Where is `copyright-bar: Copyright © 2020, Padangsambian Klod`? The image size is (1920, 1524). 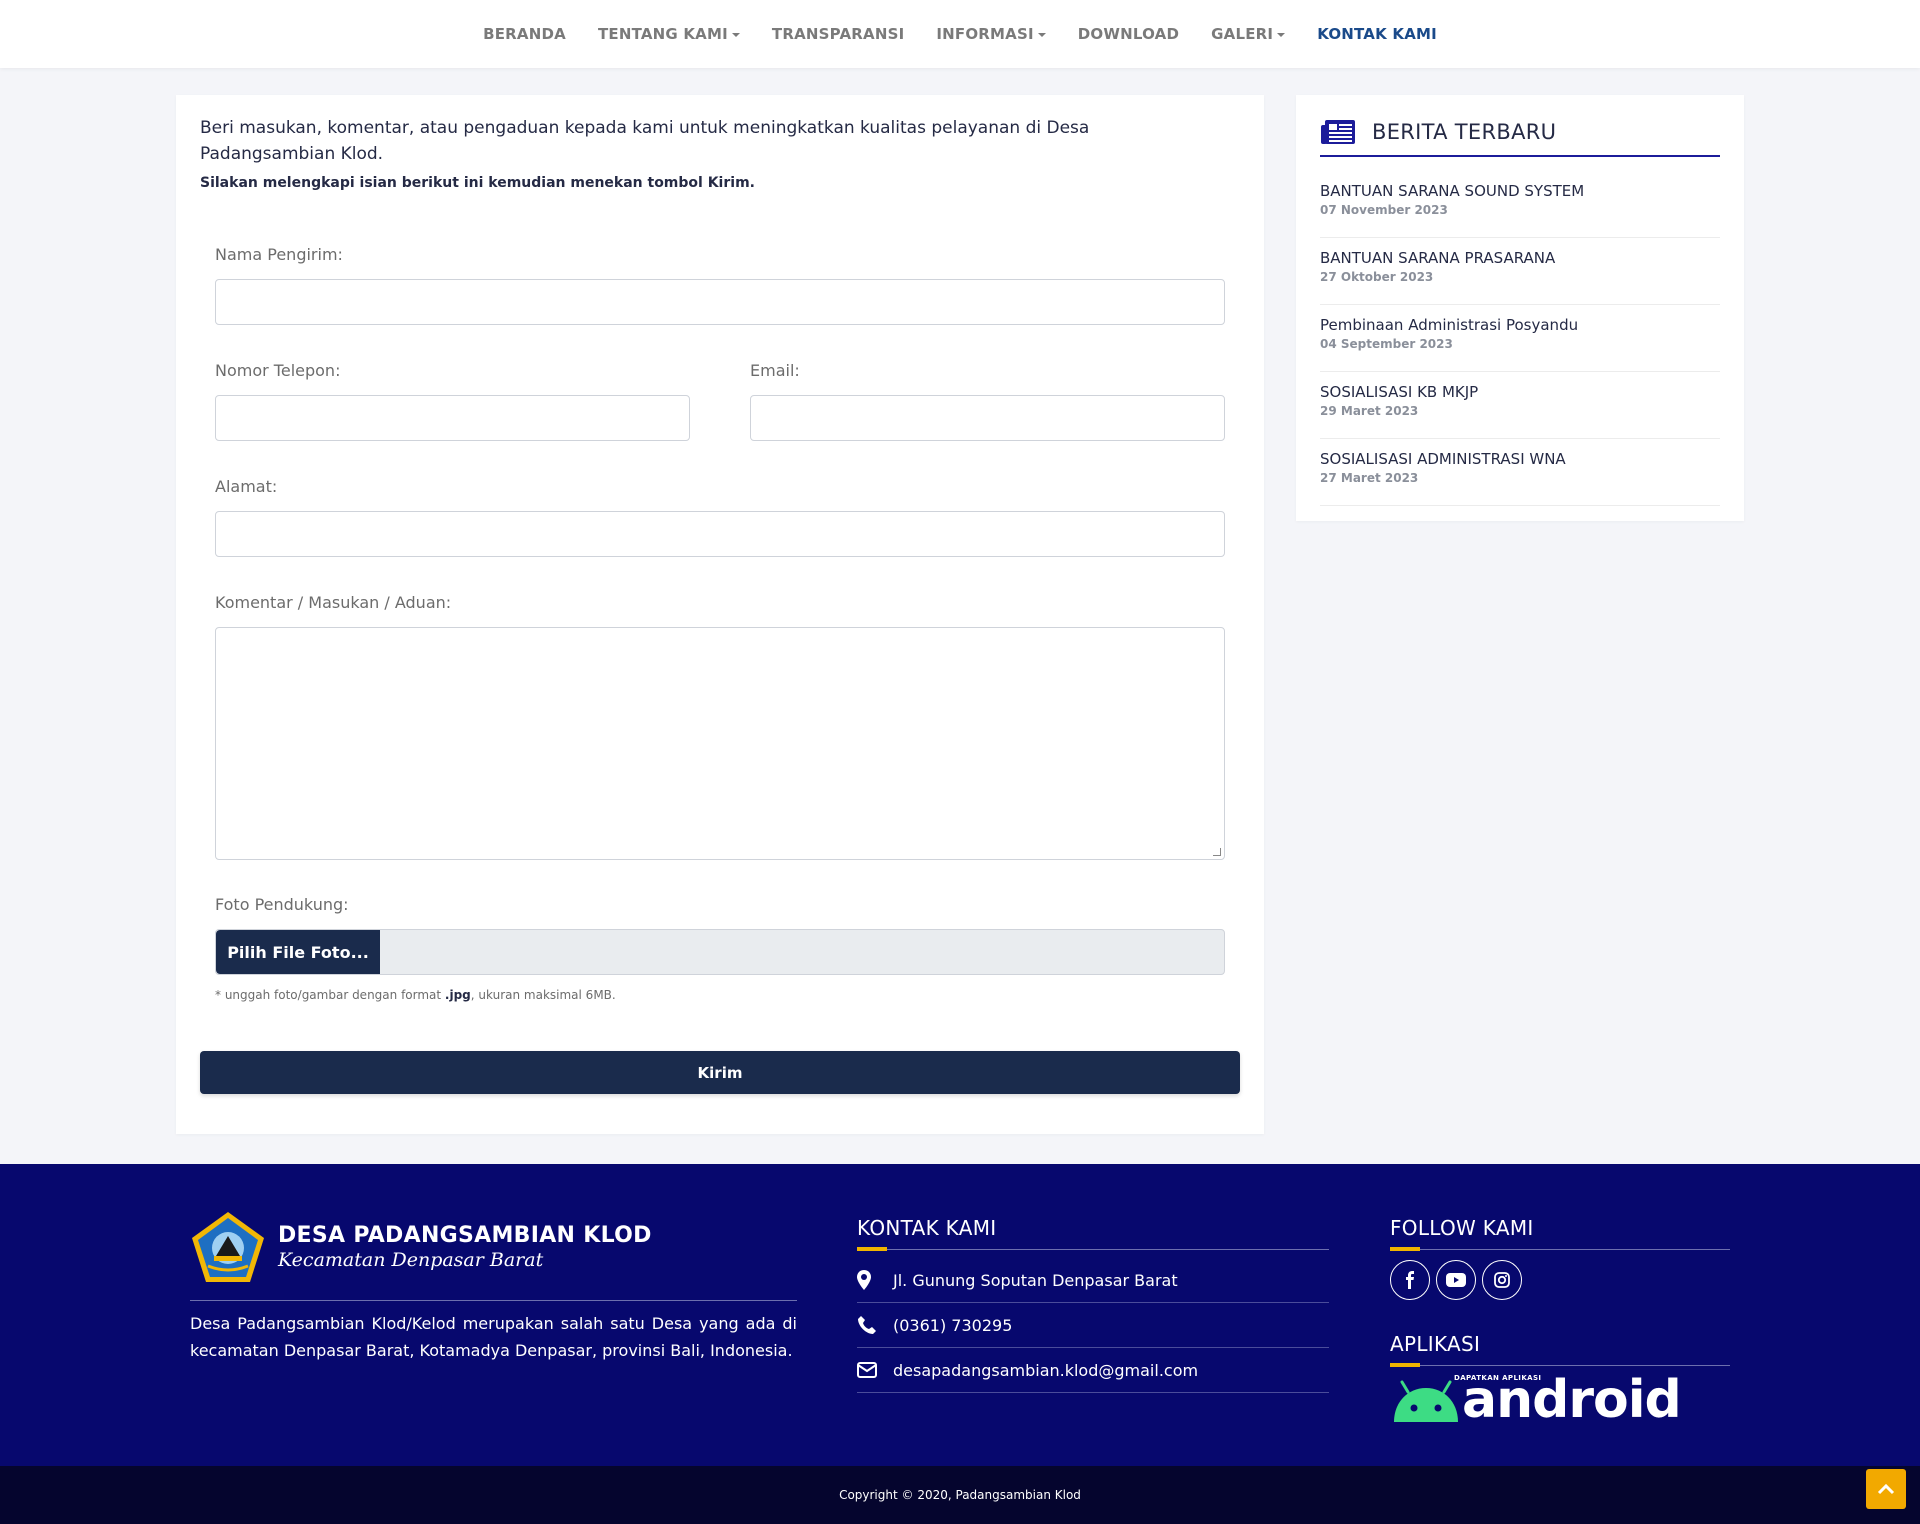 copyright-bar: Copyright © 2020, Padangsambian Klod is located at coordinates (960, 1495).